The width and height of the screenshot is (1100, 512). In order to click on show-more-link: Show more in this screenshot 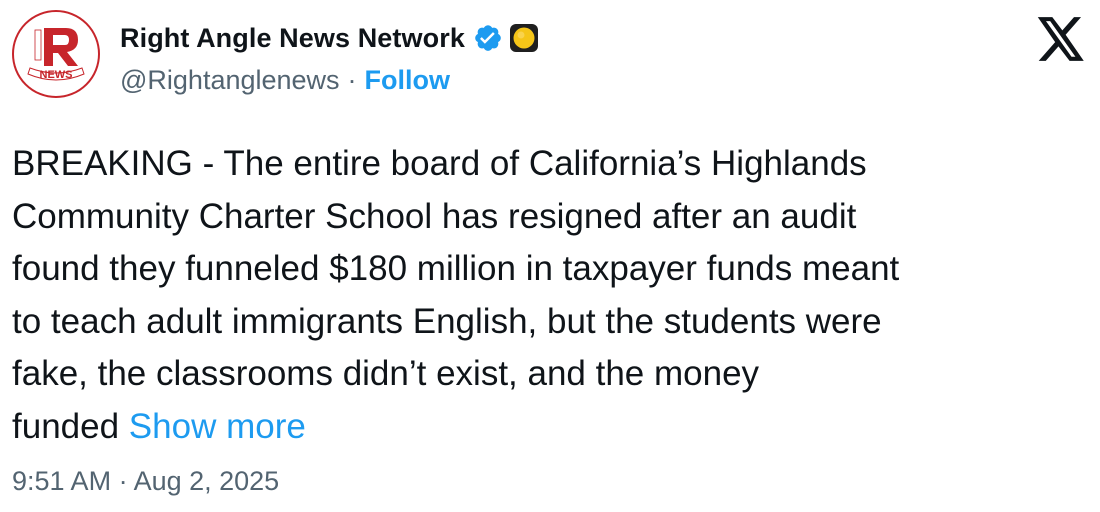, I will do `click(217, 426)`.